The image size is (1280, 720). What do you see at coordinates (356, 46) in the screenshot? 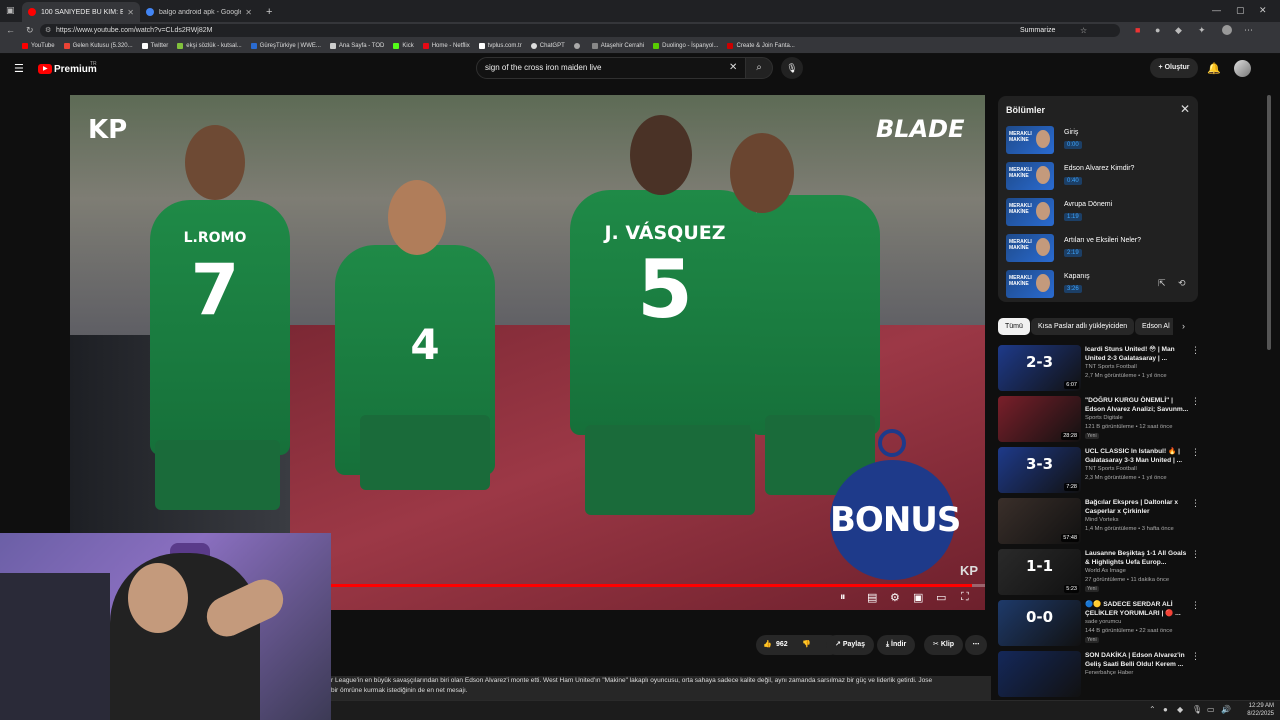
I see `bookmark-item: Ana Sayfa - TOD` at bounding box center [356, 46].